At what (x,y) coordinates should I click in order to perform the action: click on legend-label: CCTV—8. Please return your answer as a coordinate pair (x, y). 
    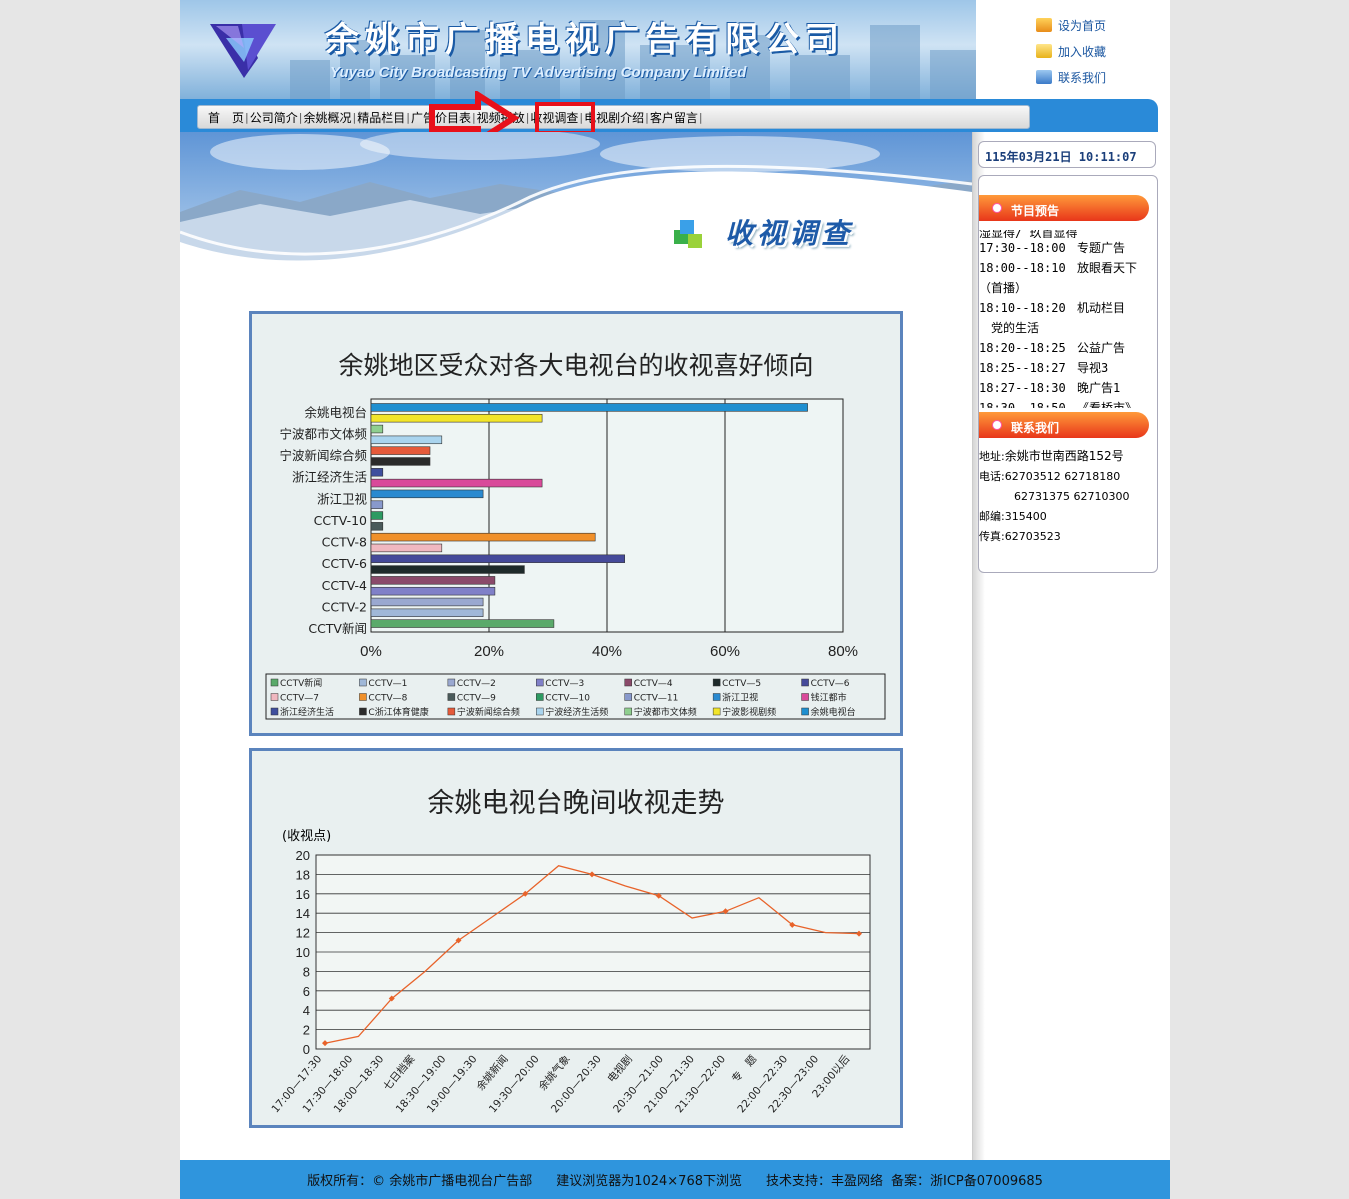
    Looking at the image, I should click on (387, 699).